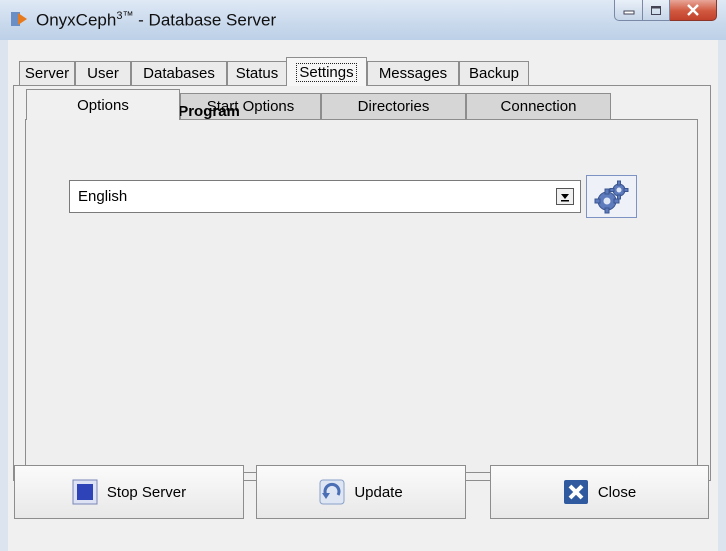  What do you see at coordinates (617, 492) in the screenshot?
I see `close-label: Close` at bounding box center [617, 492].